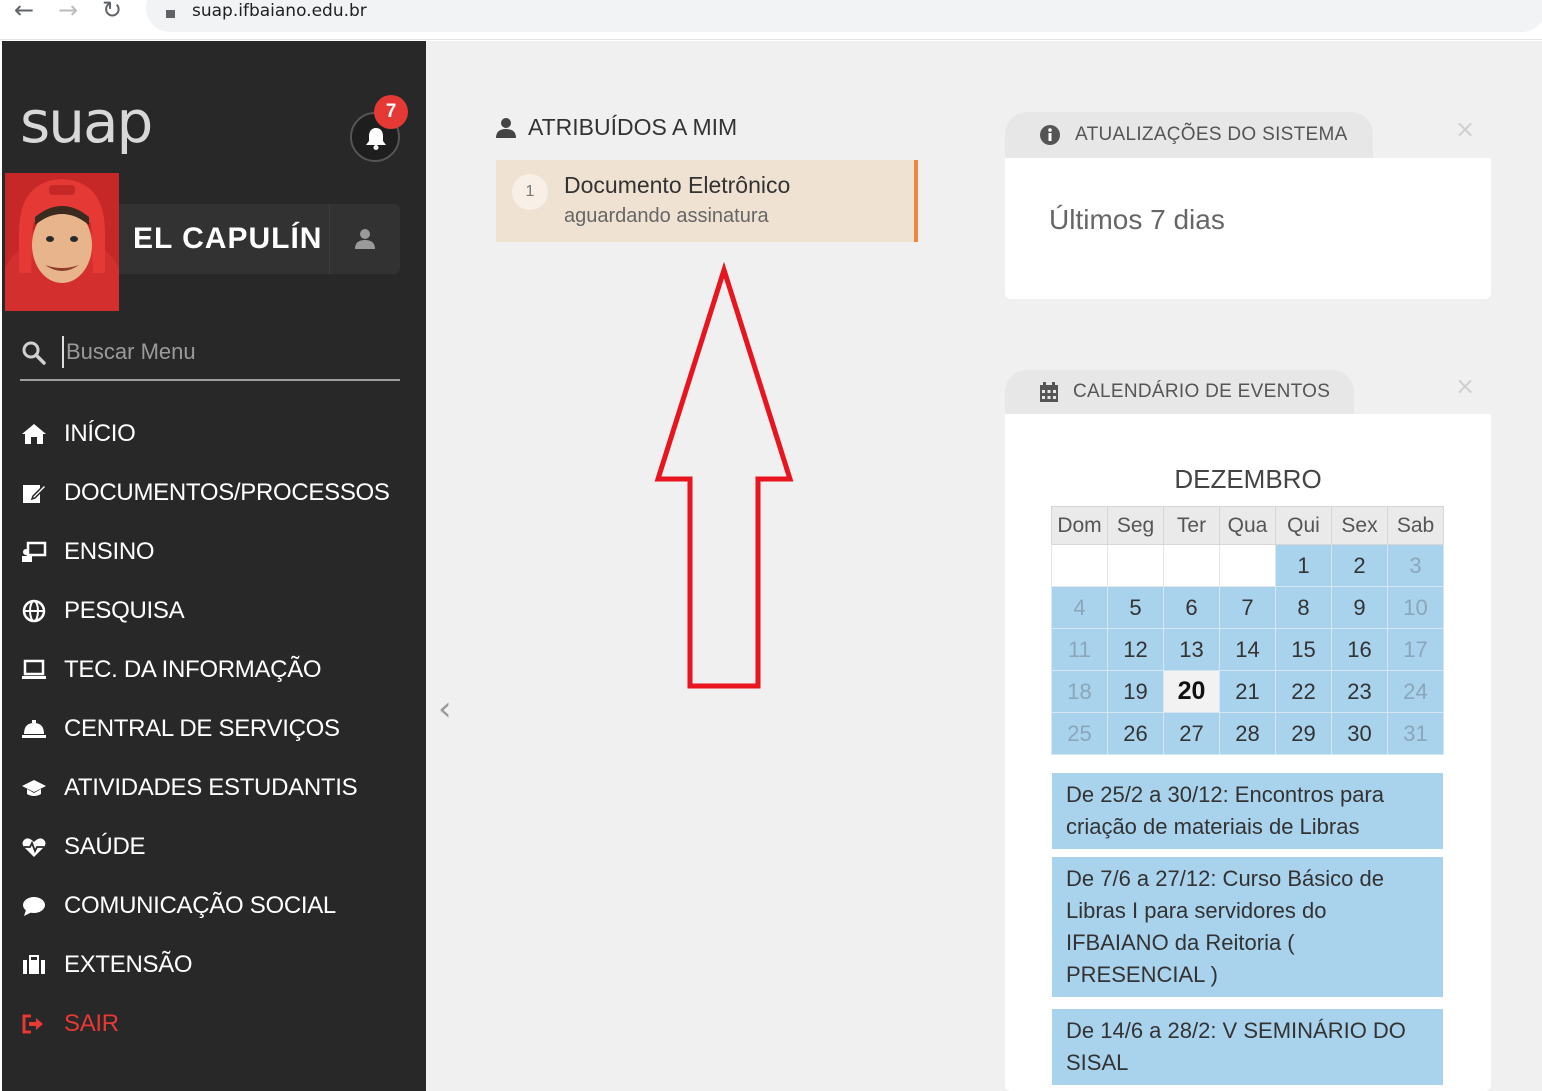 This screenshot has height=1091, width=1542. What do you see at coordinates (34, 847) in the screenshot?
I see `heartbeat-icon` at bounding box center [34, 847].